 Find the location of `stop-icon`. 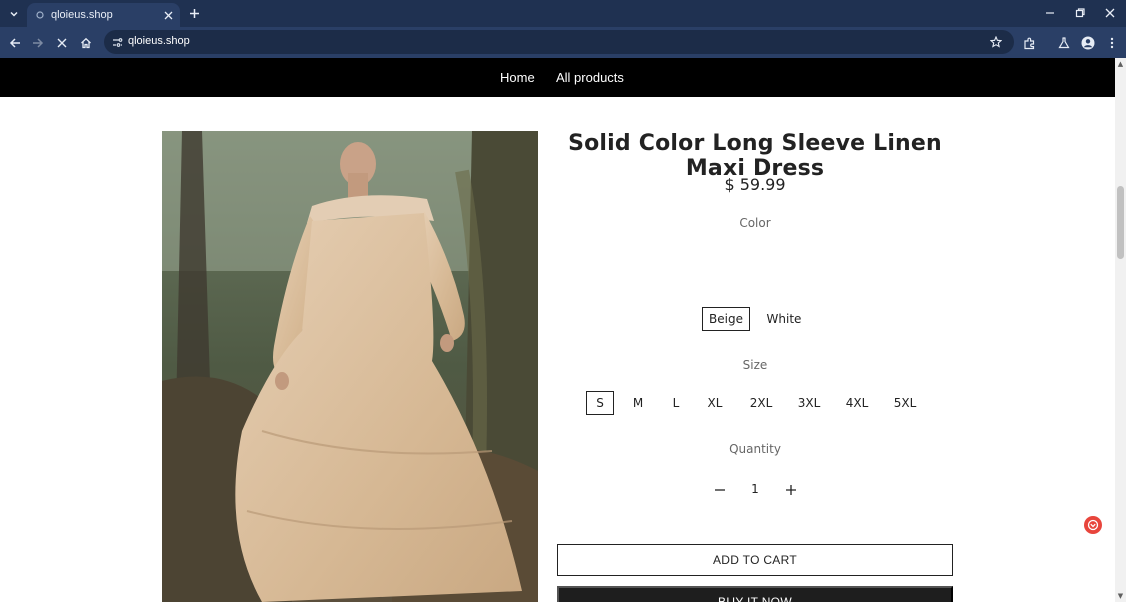

stop-icon is located at coordinates (62, 43).